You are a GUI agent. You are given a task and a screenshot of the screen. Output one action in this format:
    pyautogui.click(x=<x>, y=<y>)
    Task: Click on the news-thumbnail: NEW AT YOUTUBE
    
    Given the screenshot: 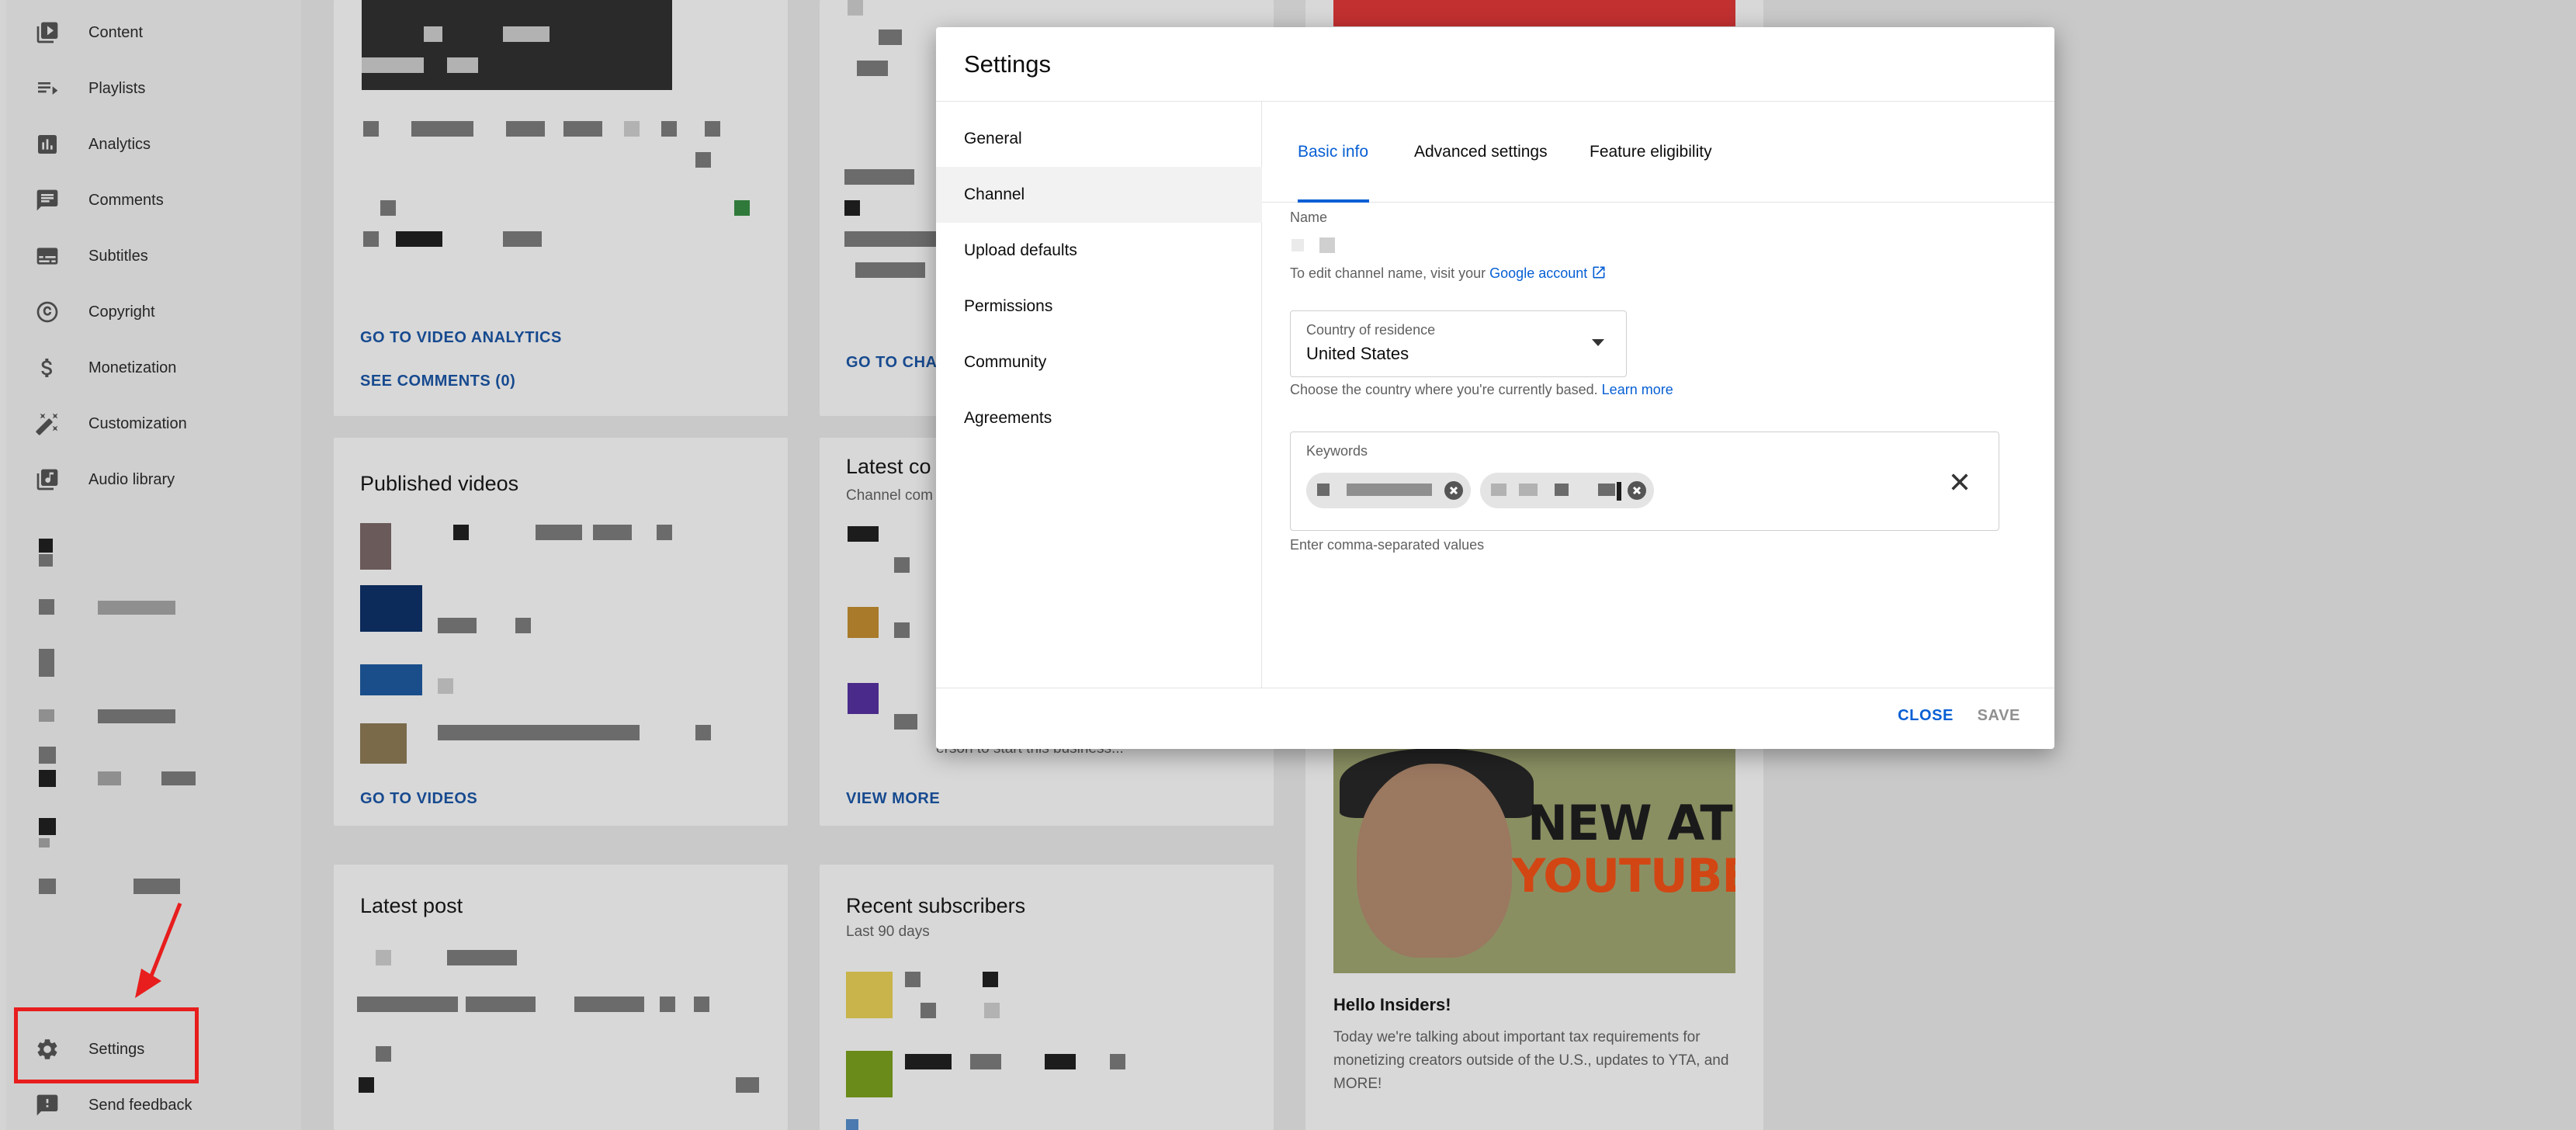 What is the action you would take?
    pyautogui.click(x=1534, y=861)
    